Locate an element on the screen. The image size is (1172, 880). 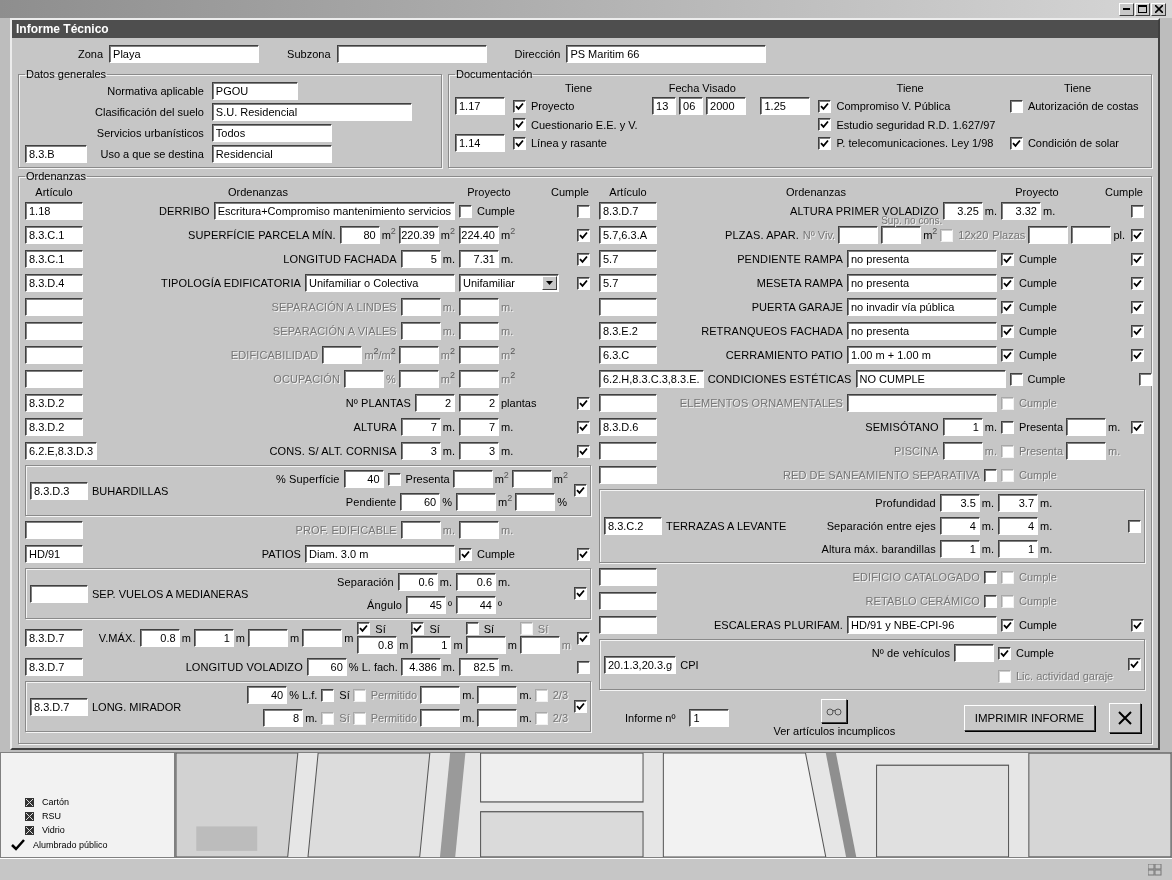
date-field: 2000 is located at coordinates (726, 106).